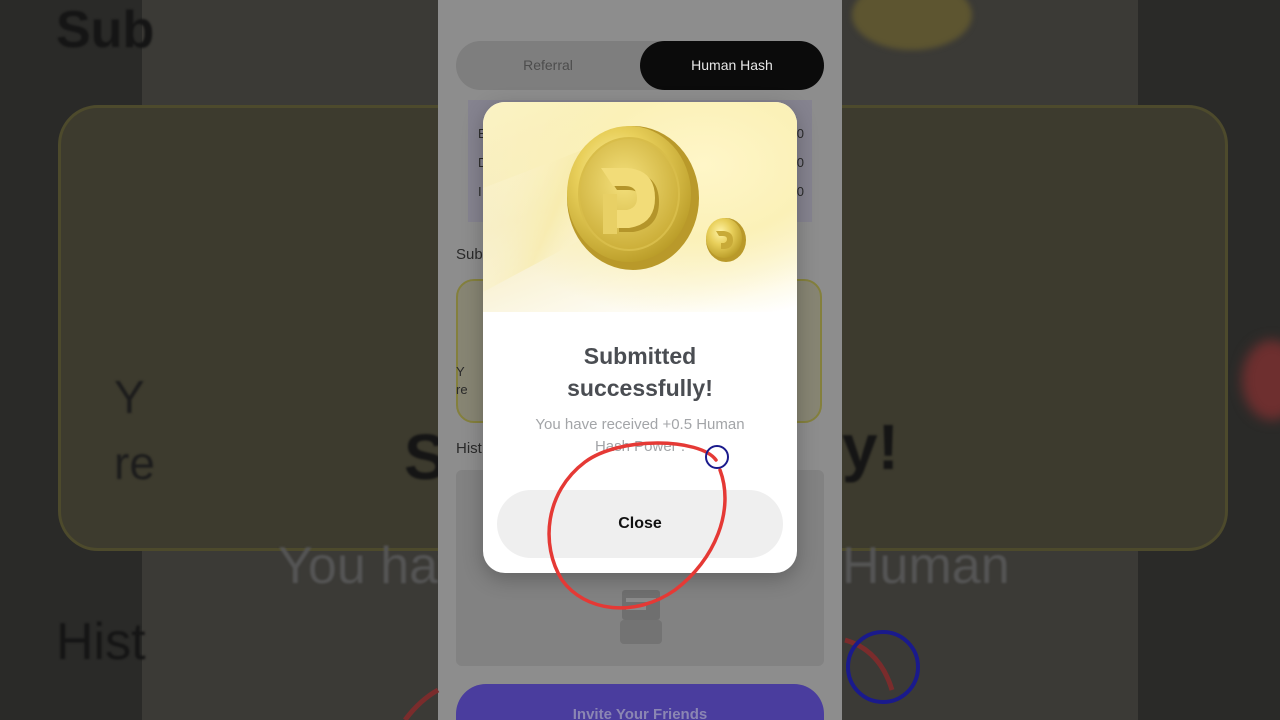  I want to click on modal-hero, so click(640, 207).